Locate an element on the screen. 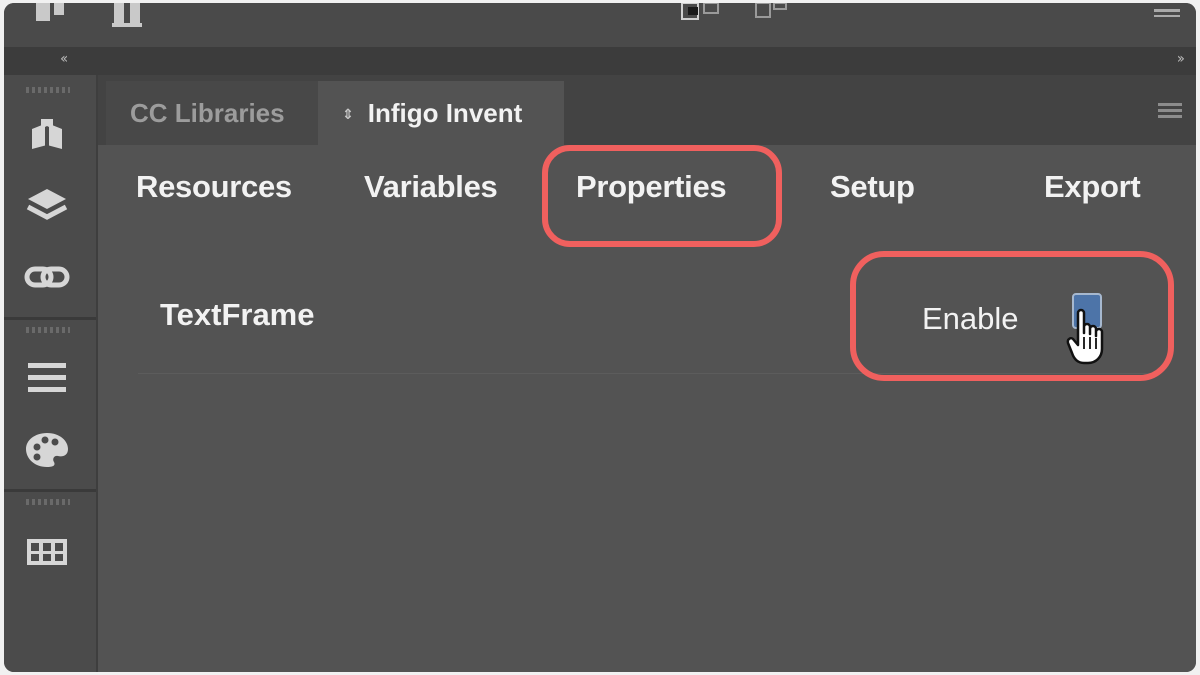 Image resolution: width=1200 pixels, height=675 pixels. panel-collapse-bar: ‹‹ ›› is located at coordinates (600, 61).